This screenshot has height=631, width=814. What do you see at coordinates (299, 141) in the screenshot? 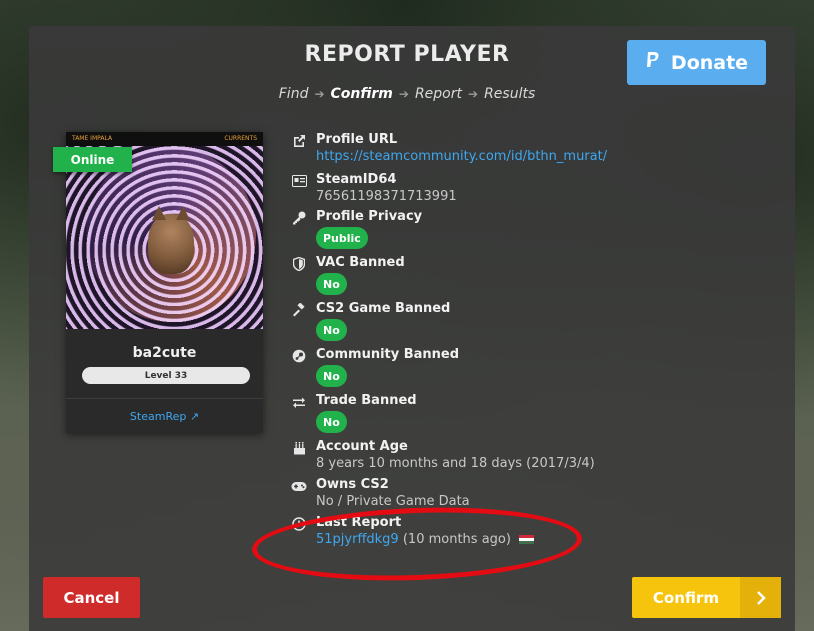
I see `external-link-icon` at bounding box center [299, 141].